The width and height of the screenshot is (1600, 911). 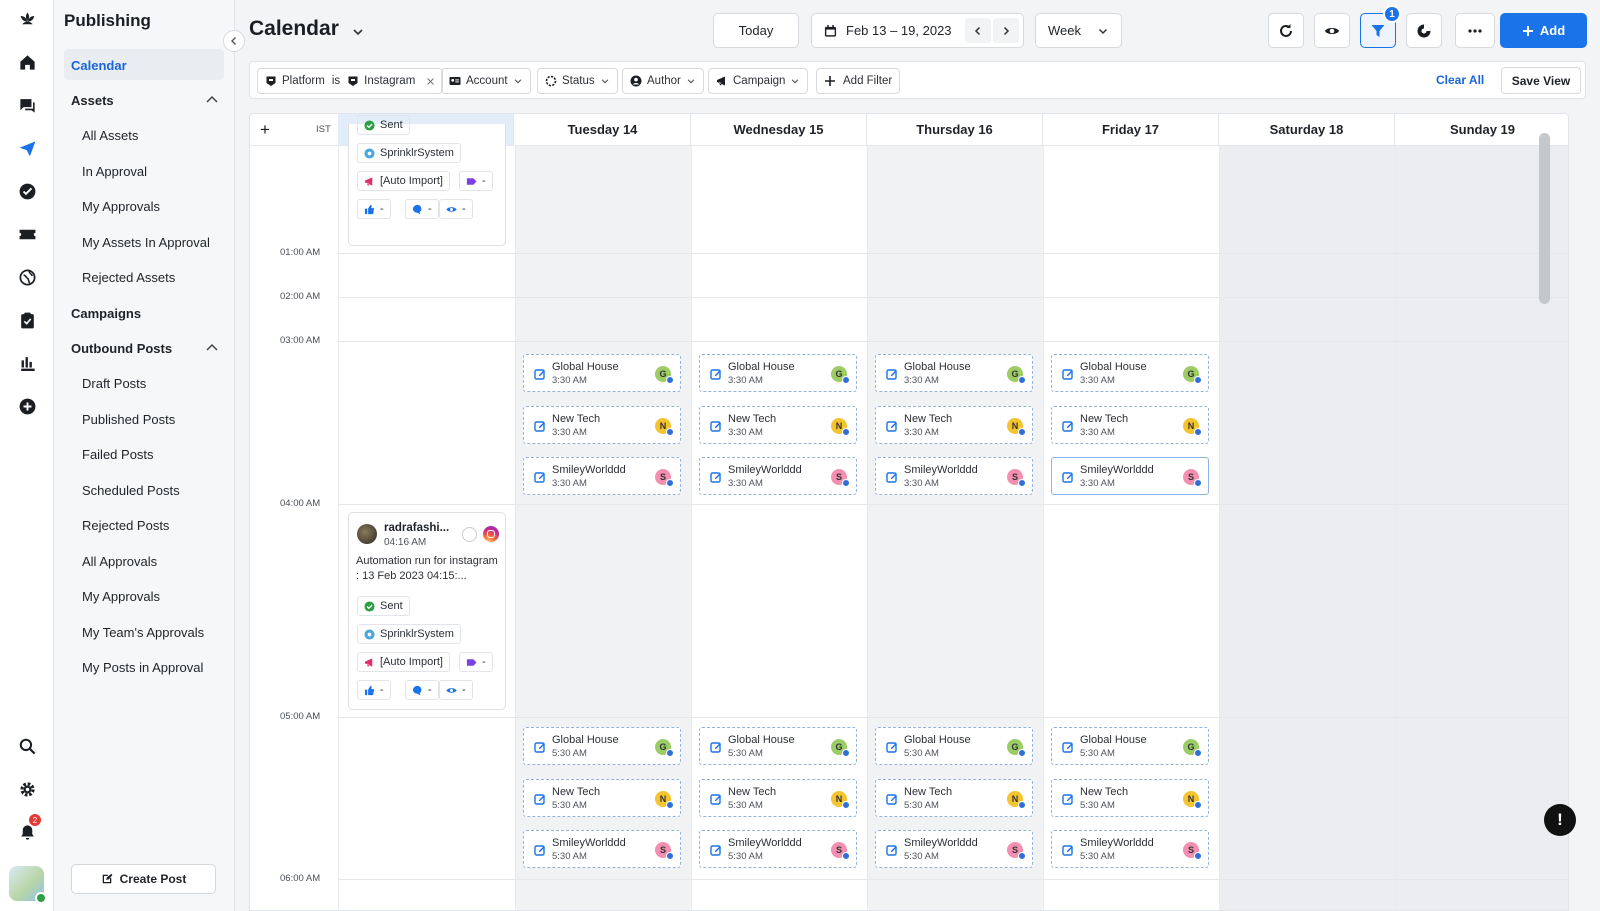 I want to click on add-event-plus-icon: +, so click(x=265, y=130).